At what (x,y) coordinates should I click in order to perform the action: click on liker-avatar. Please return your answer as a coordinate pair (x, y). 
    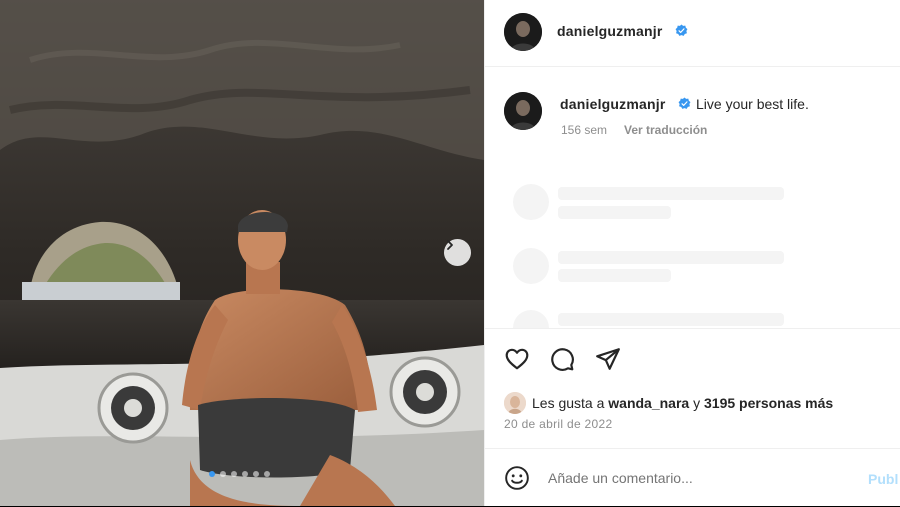
    Looking at the image, I should click on (515, 403).